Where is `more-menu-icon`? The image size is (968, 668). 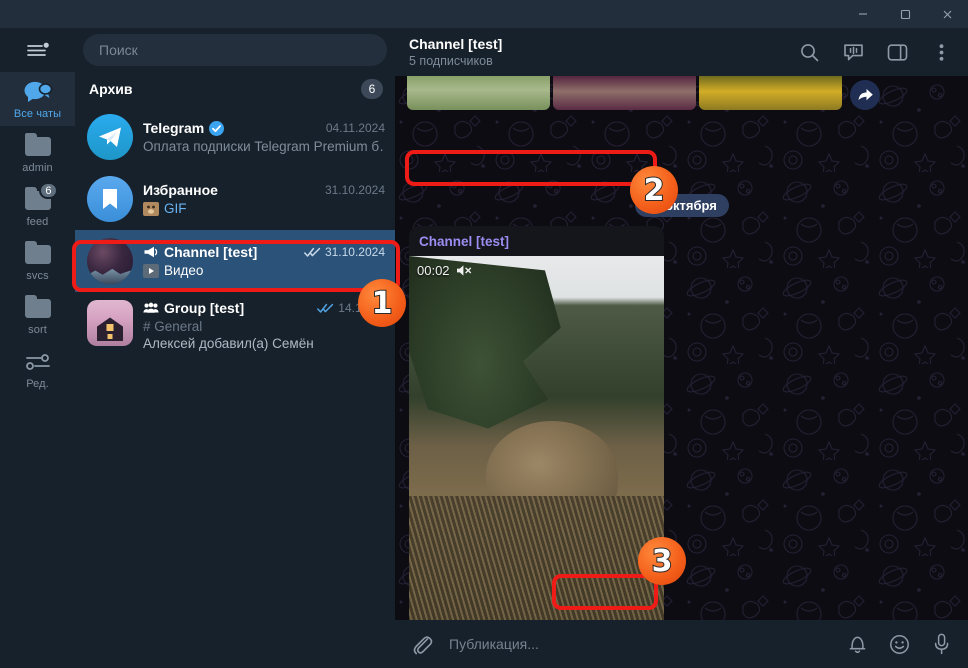
more-menu-icon is located at coordinates (941, 52).